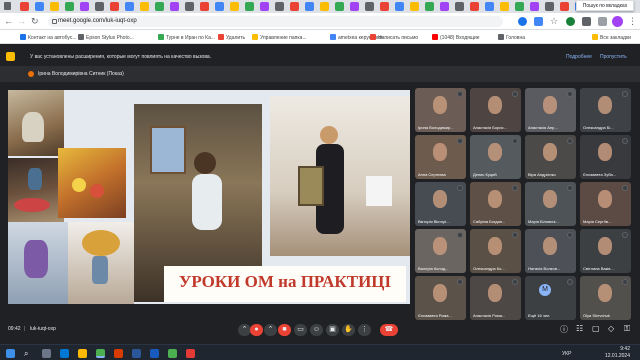 The width and height of the screenshot is (640, 360). Describe the element at coordinates (35, 21) in the screenshot. I see `reload-icon: ↻` at that location.